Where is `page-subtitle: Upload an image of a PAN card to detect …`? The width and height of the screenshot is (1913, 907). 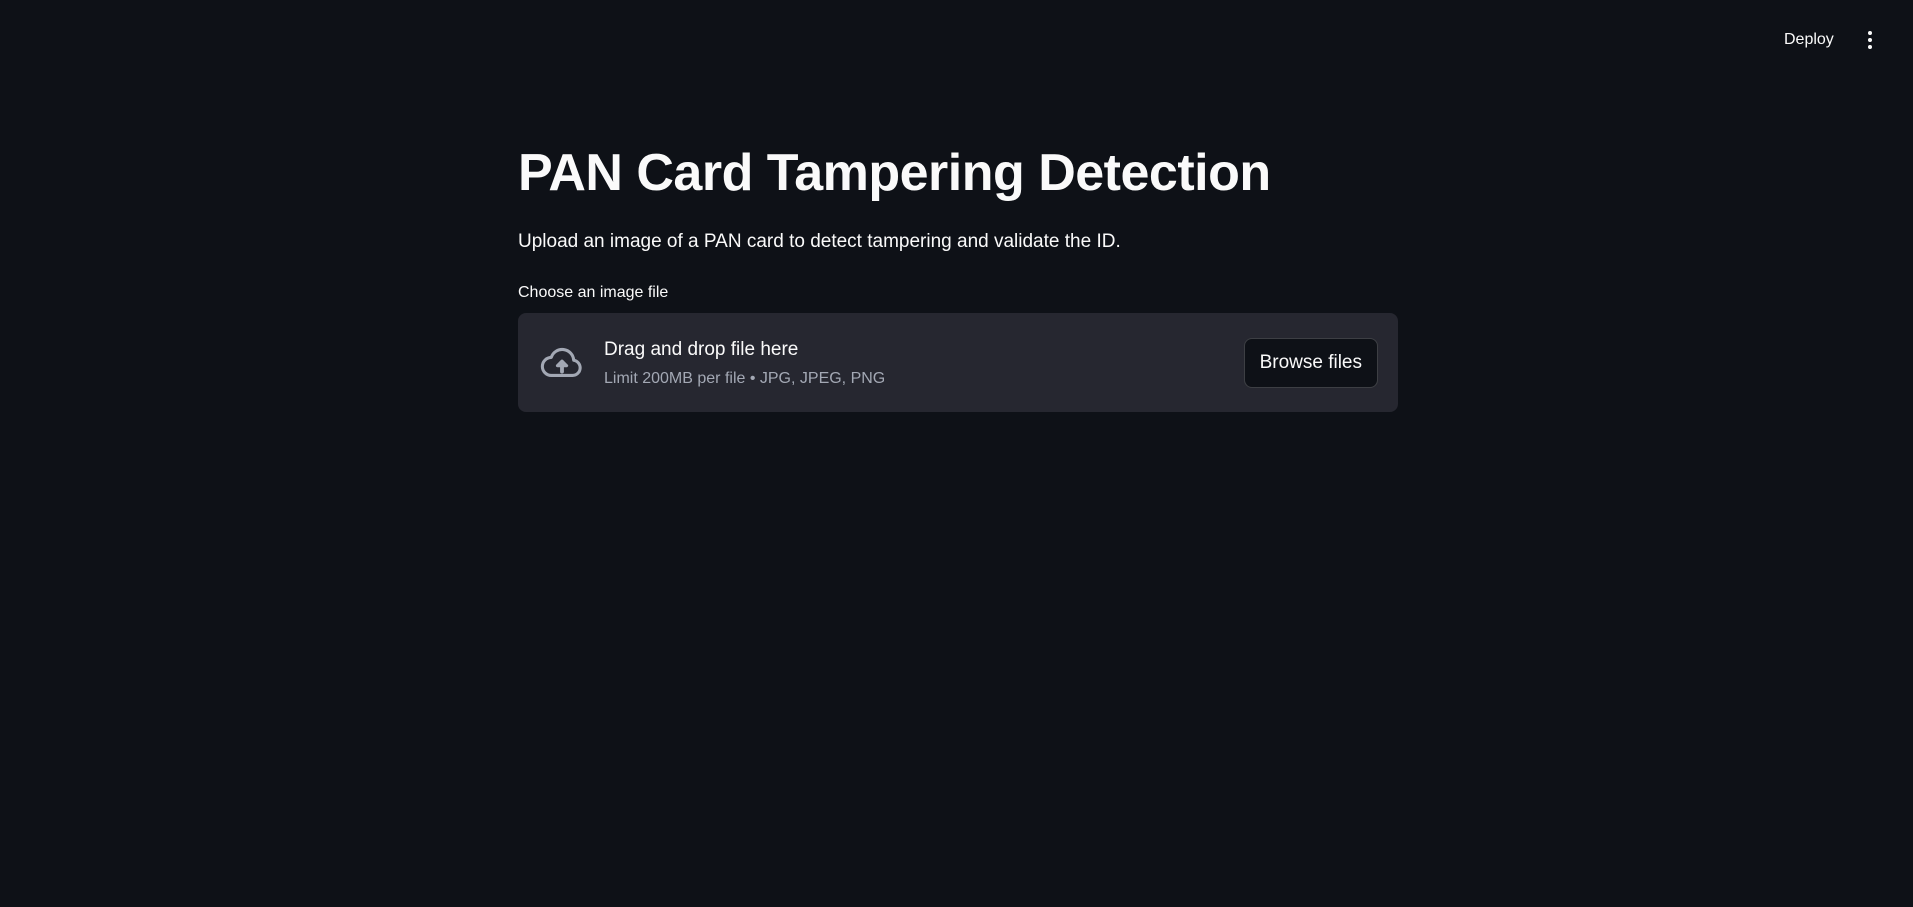 page-subtitle: Upload an image of a PAN card to detect … is located at coordinates (819, 241).